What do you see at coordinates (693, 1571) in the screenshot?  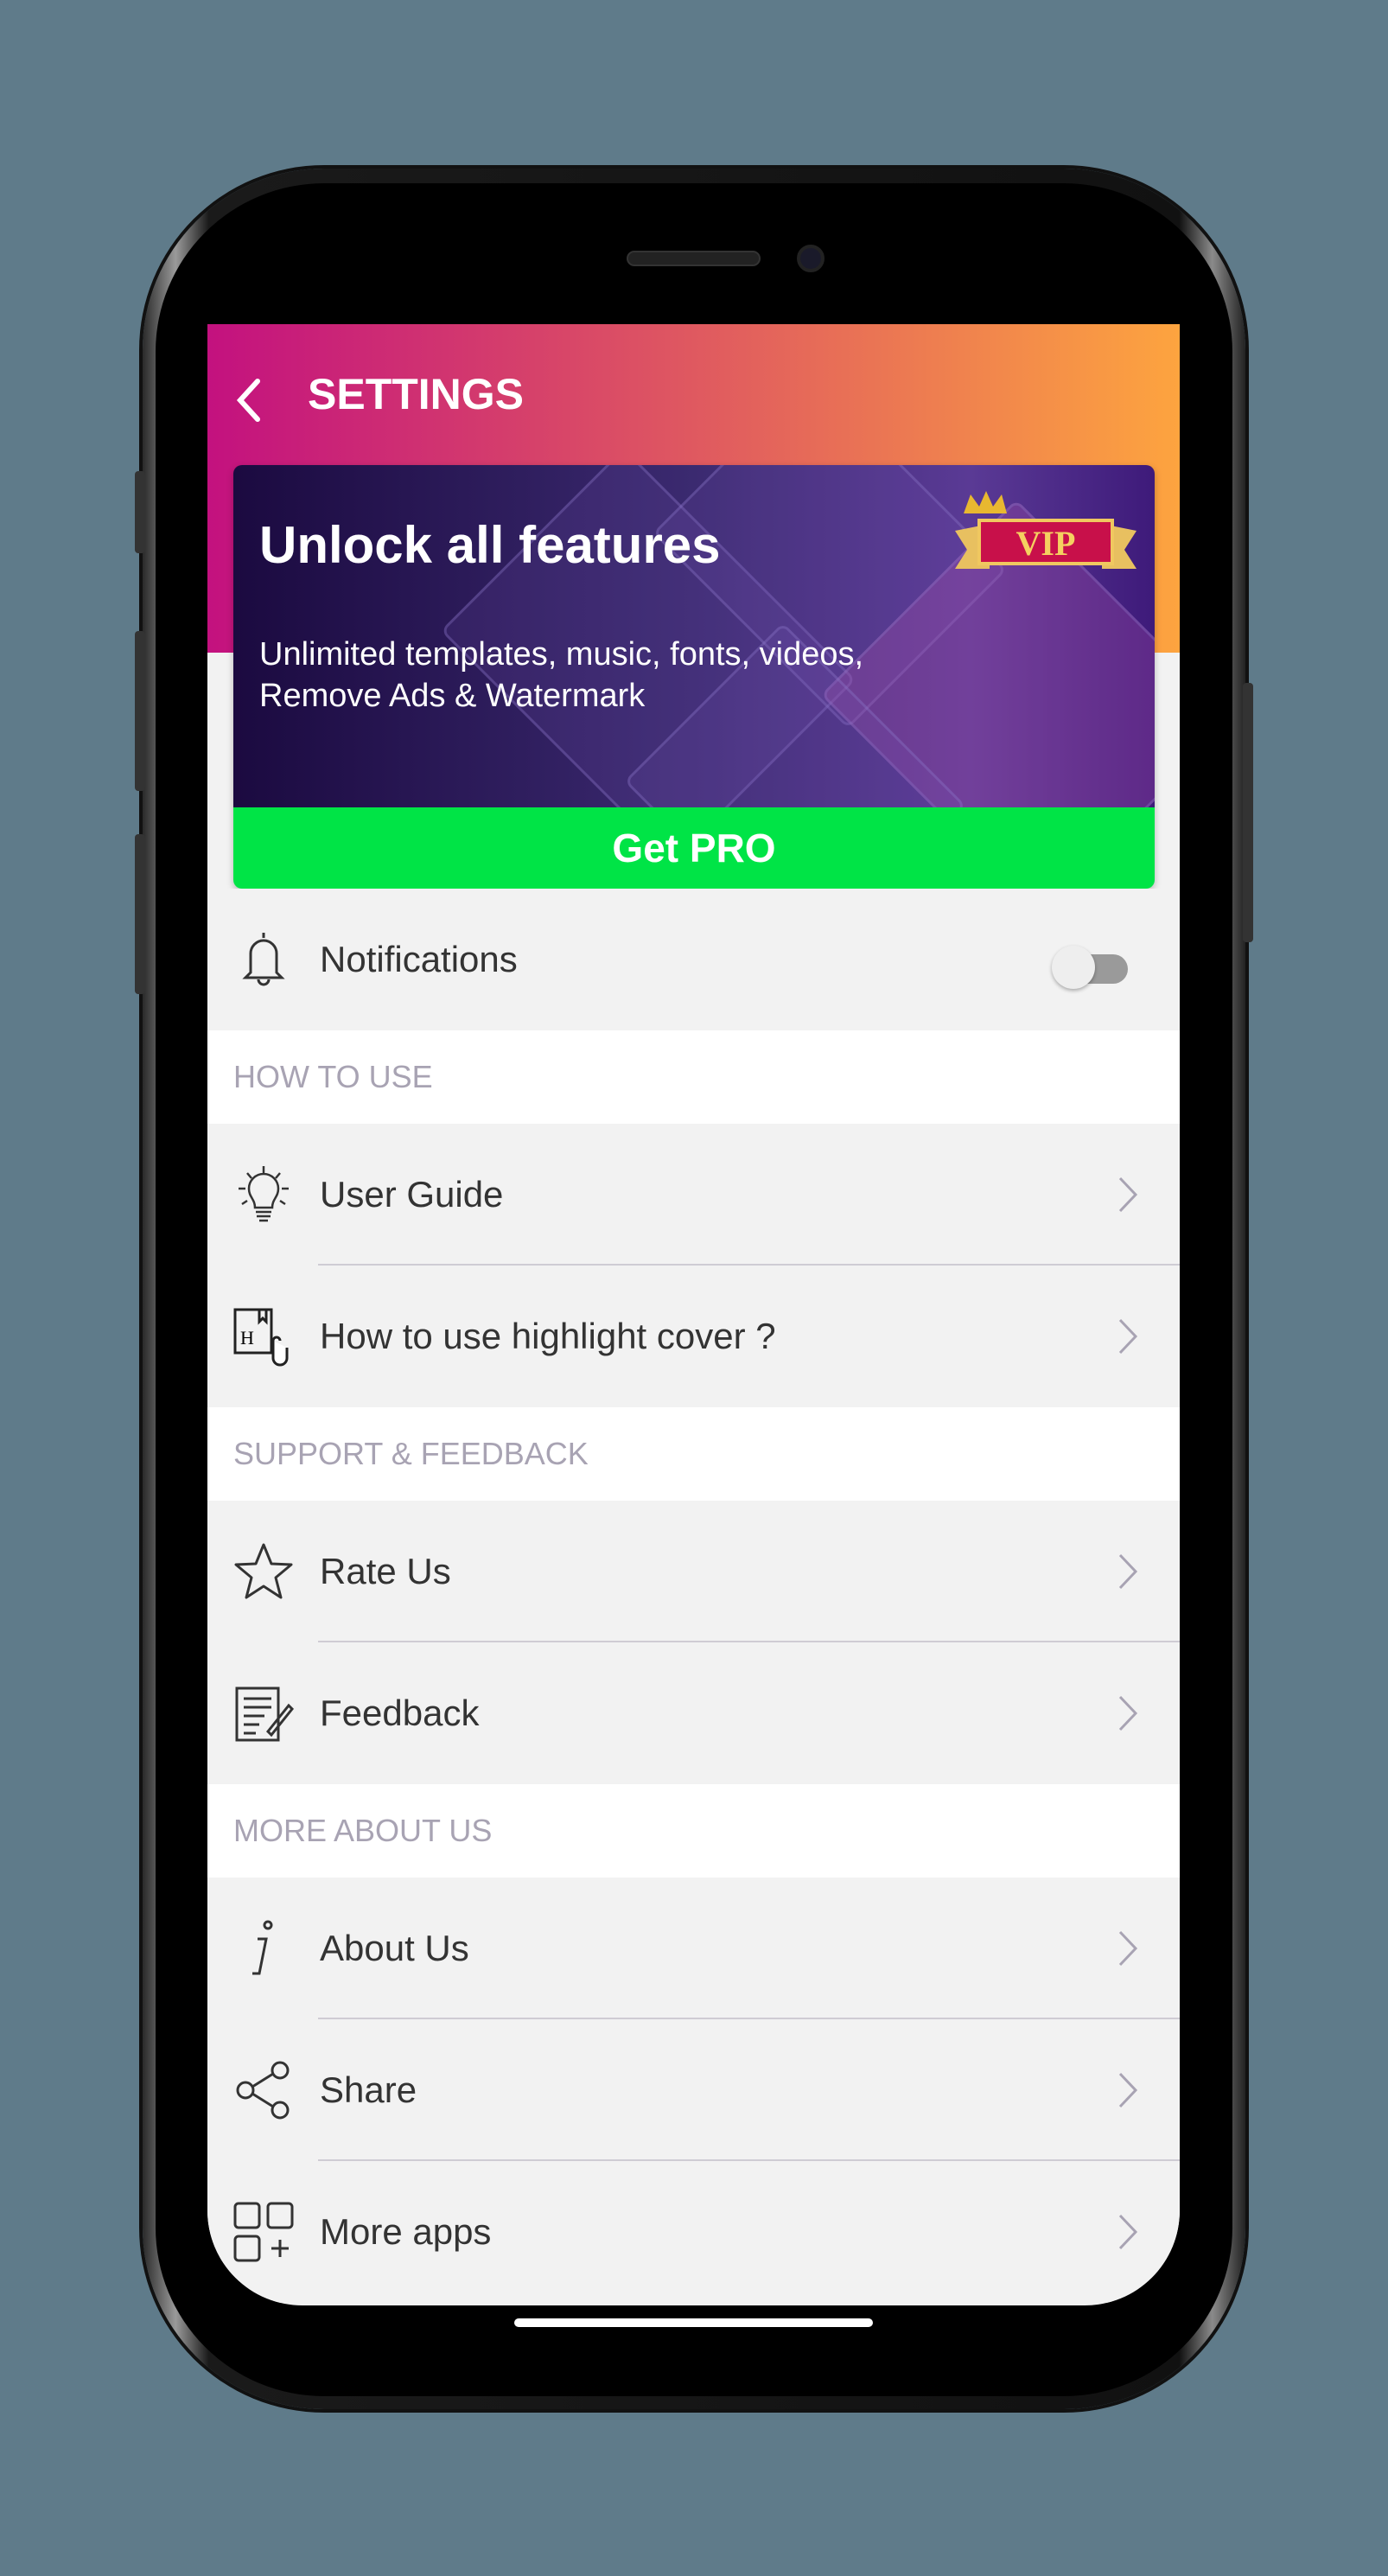 I see `rate-us-row: Rate Us` at bounding box center [693, 1571].